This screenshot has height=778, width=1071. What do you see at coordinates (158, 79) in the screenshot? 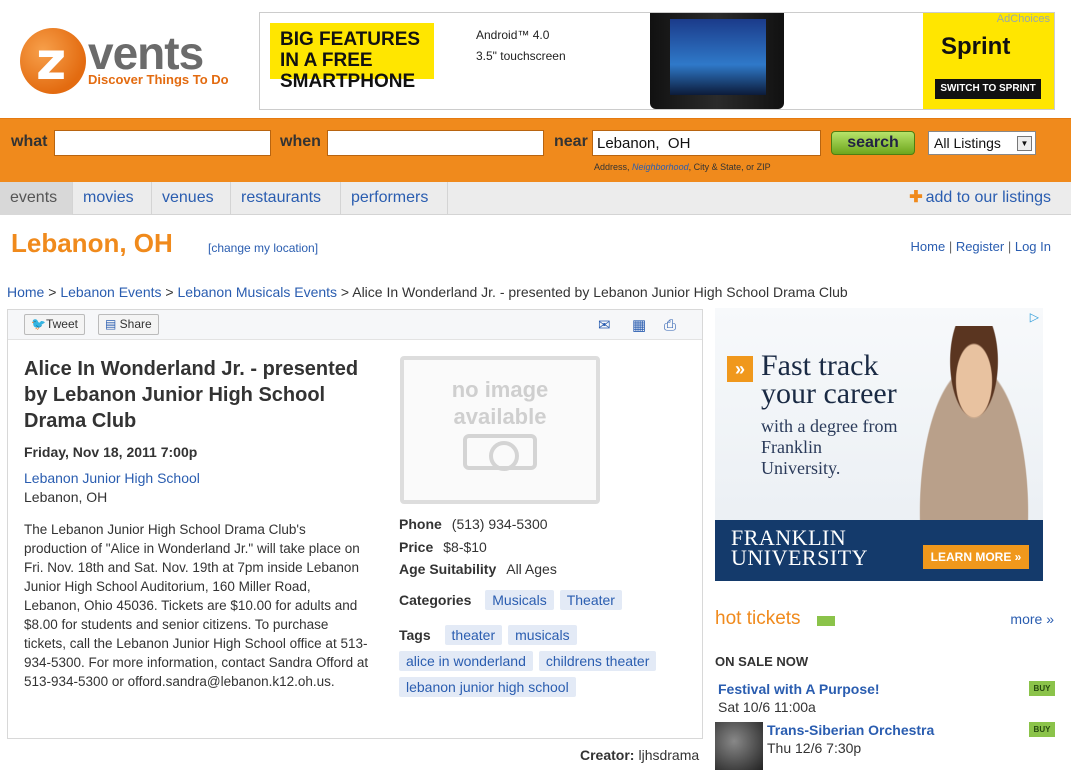
I see `logo-tagline: Discover Things To Do` at bounding box center [158, 79].